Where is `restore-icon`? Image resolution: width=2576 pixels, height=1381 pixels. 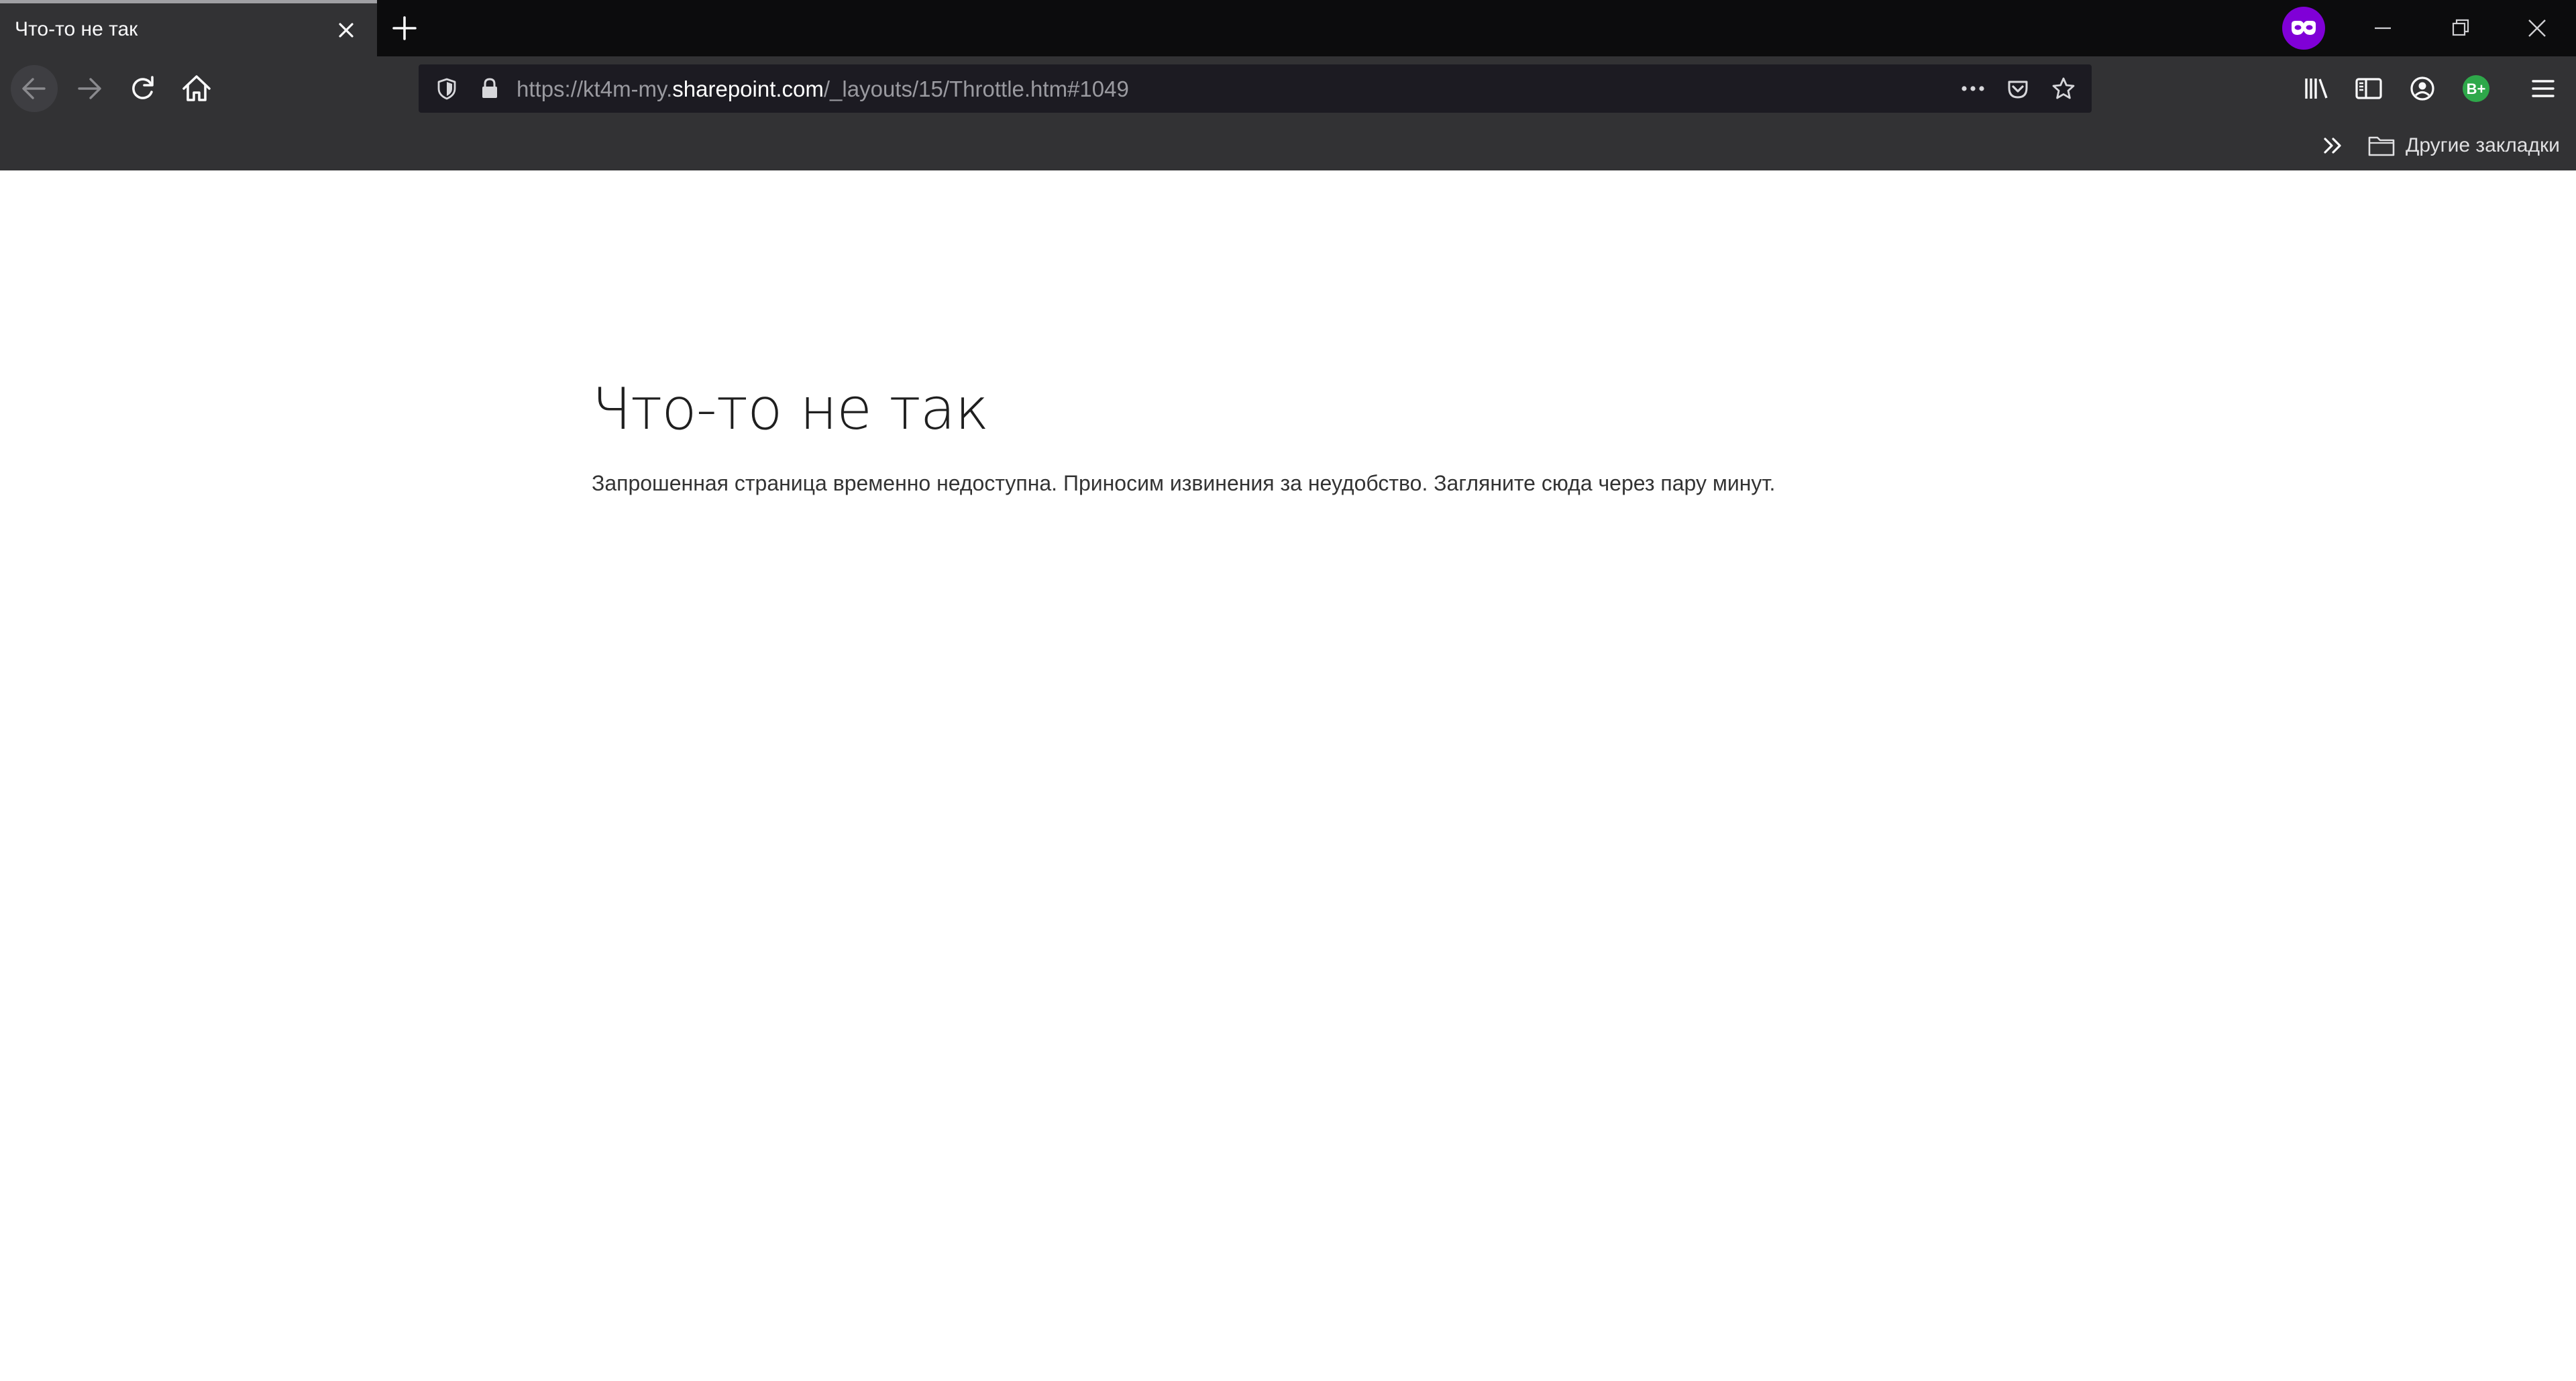
restore-icon is located at coordinates (2460, 27).